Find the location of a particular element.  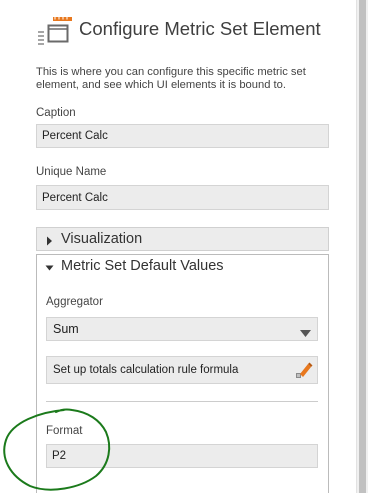

collapse-icon is located at coordinates (51, 266).